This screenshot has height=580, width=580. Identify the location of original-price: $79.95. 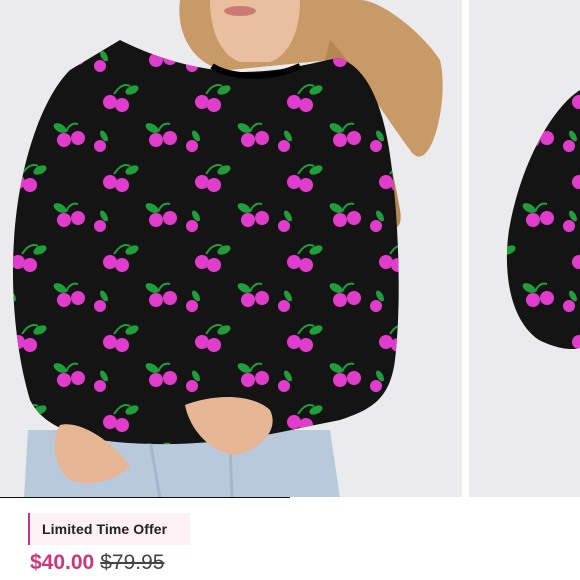
(132, 562).